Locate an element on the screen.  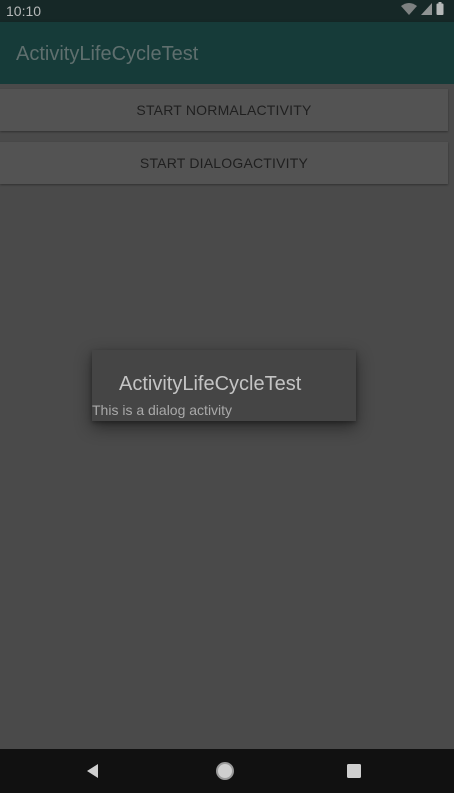
start-normal-activity-button: START NORMALACTIVITY is located at coordinates (224, 110).